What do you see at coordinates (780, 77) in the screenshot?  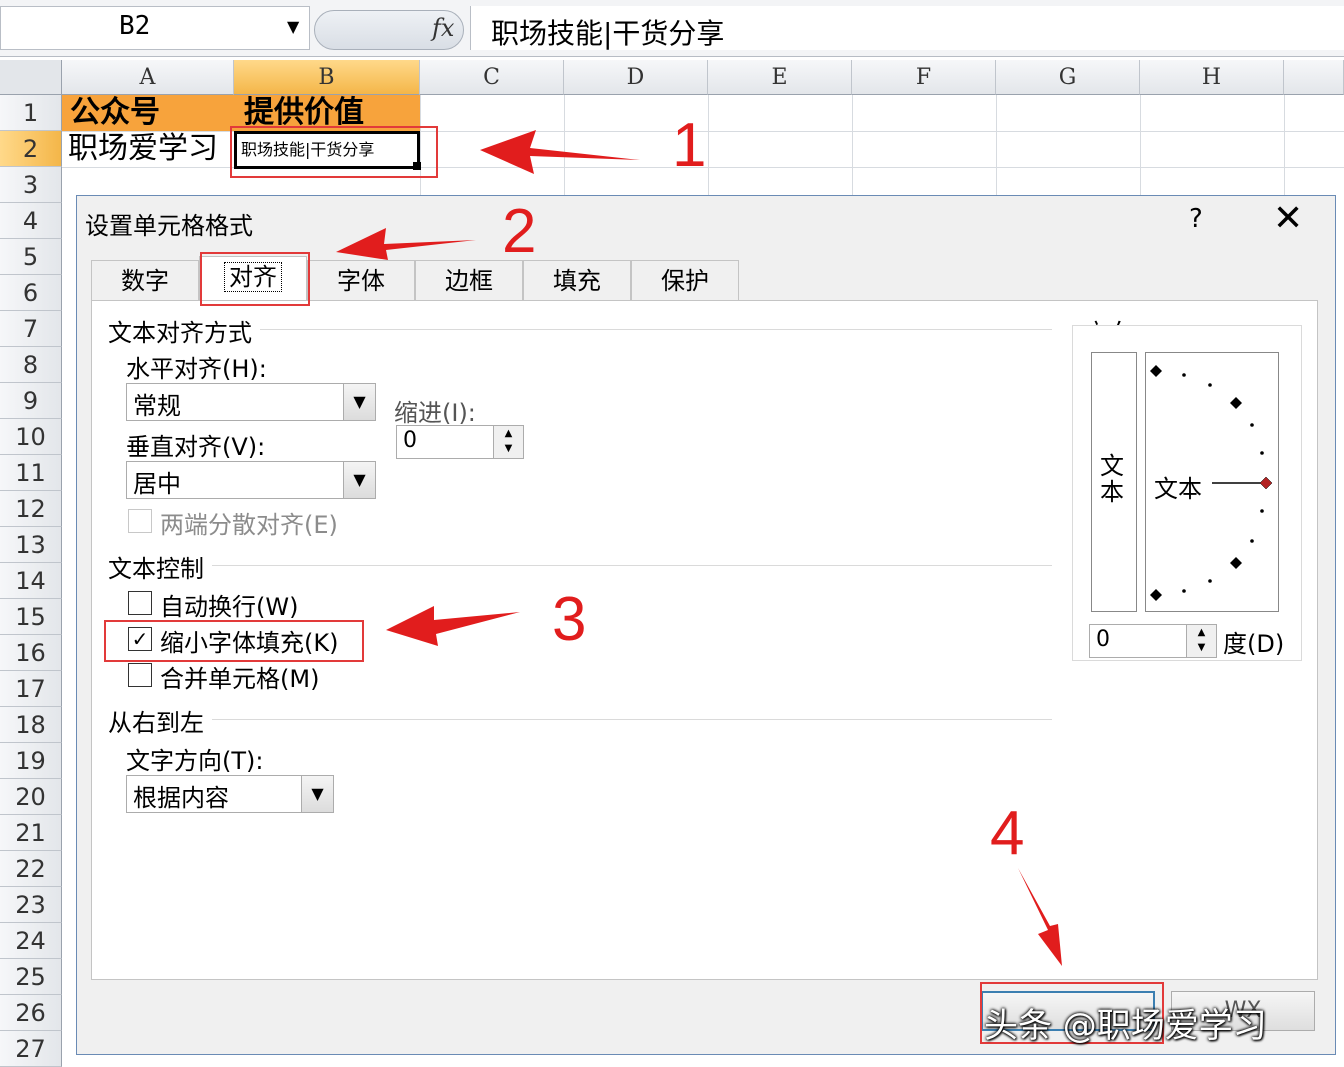 I see `column-header-e: E` at bounding box center [780, 77].